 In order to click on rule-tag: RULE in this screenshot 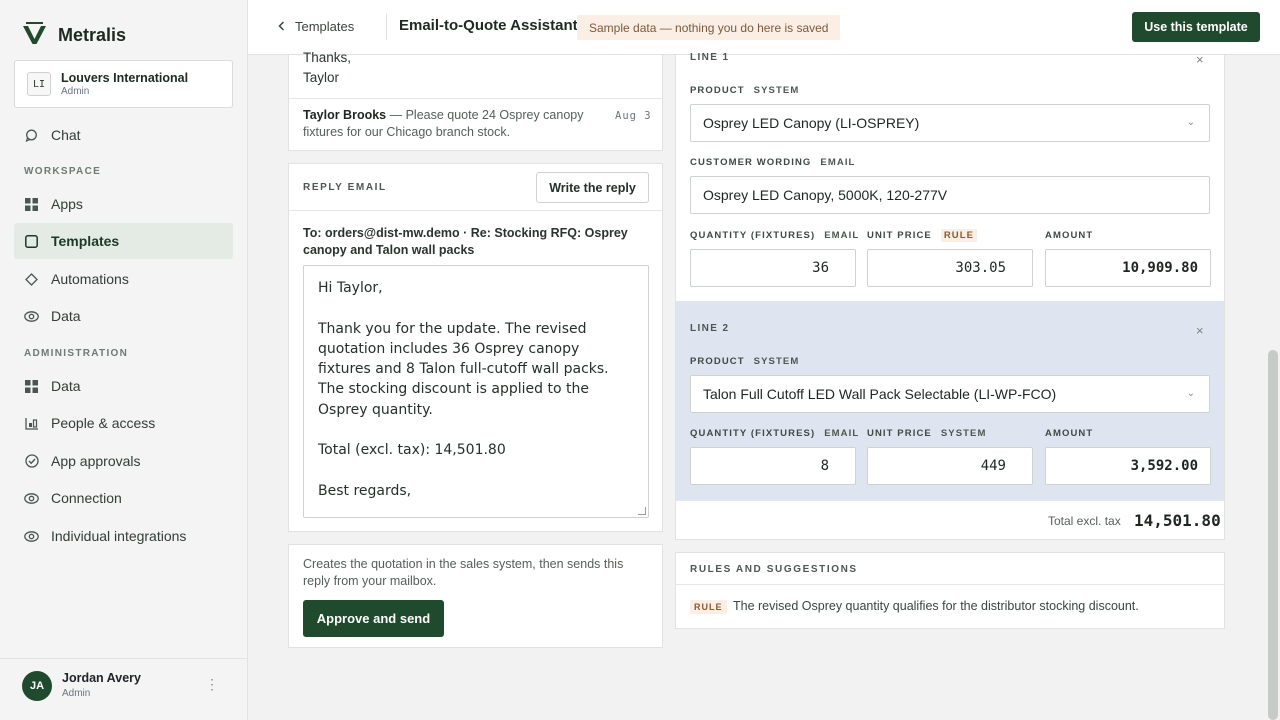, I will do `click(708, 607)`.